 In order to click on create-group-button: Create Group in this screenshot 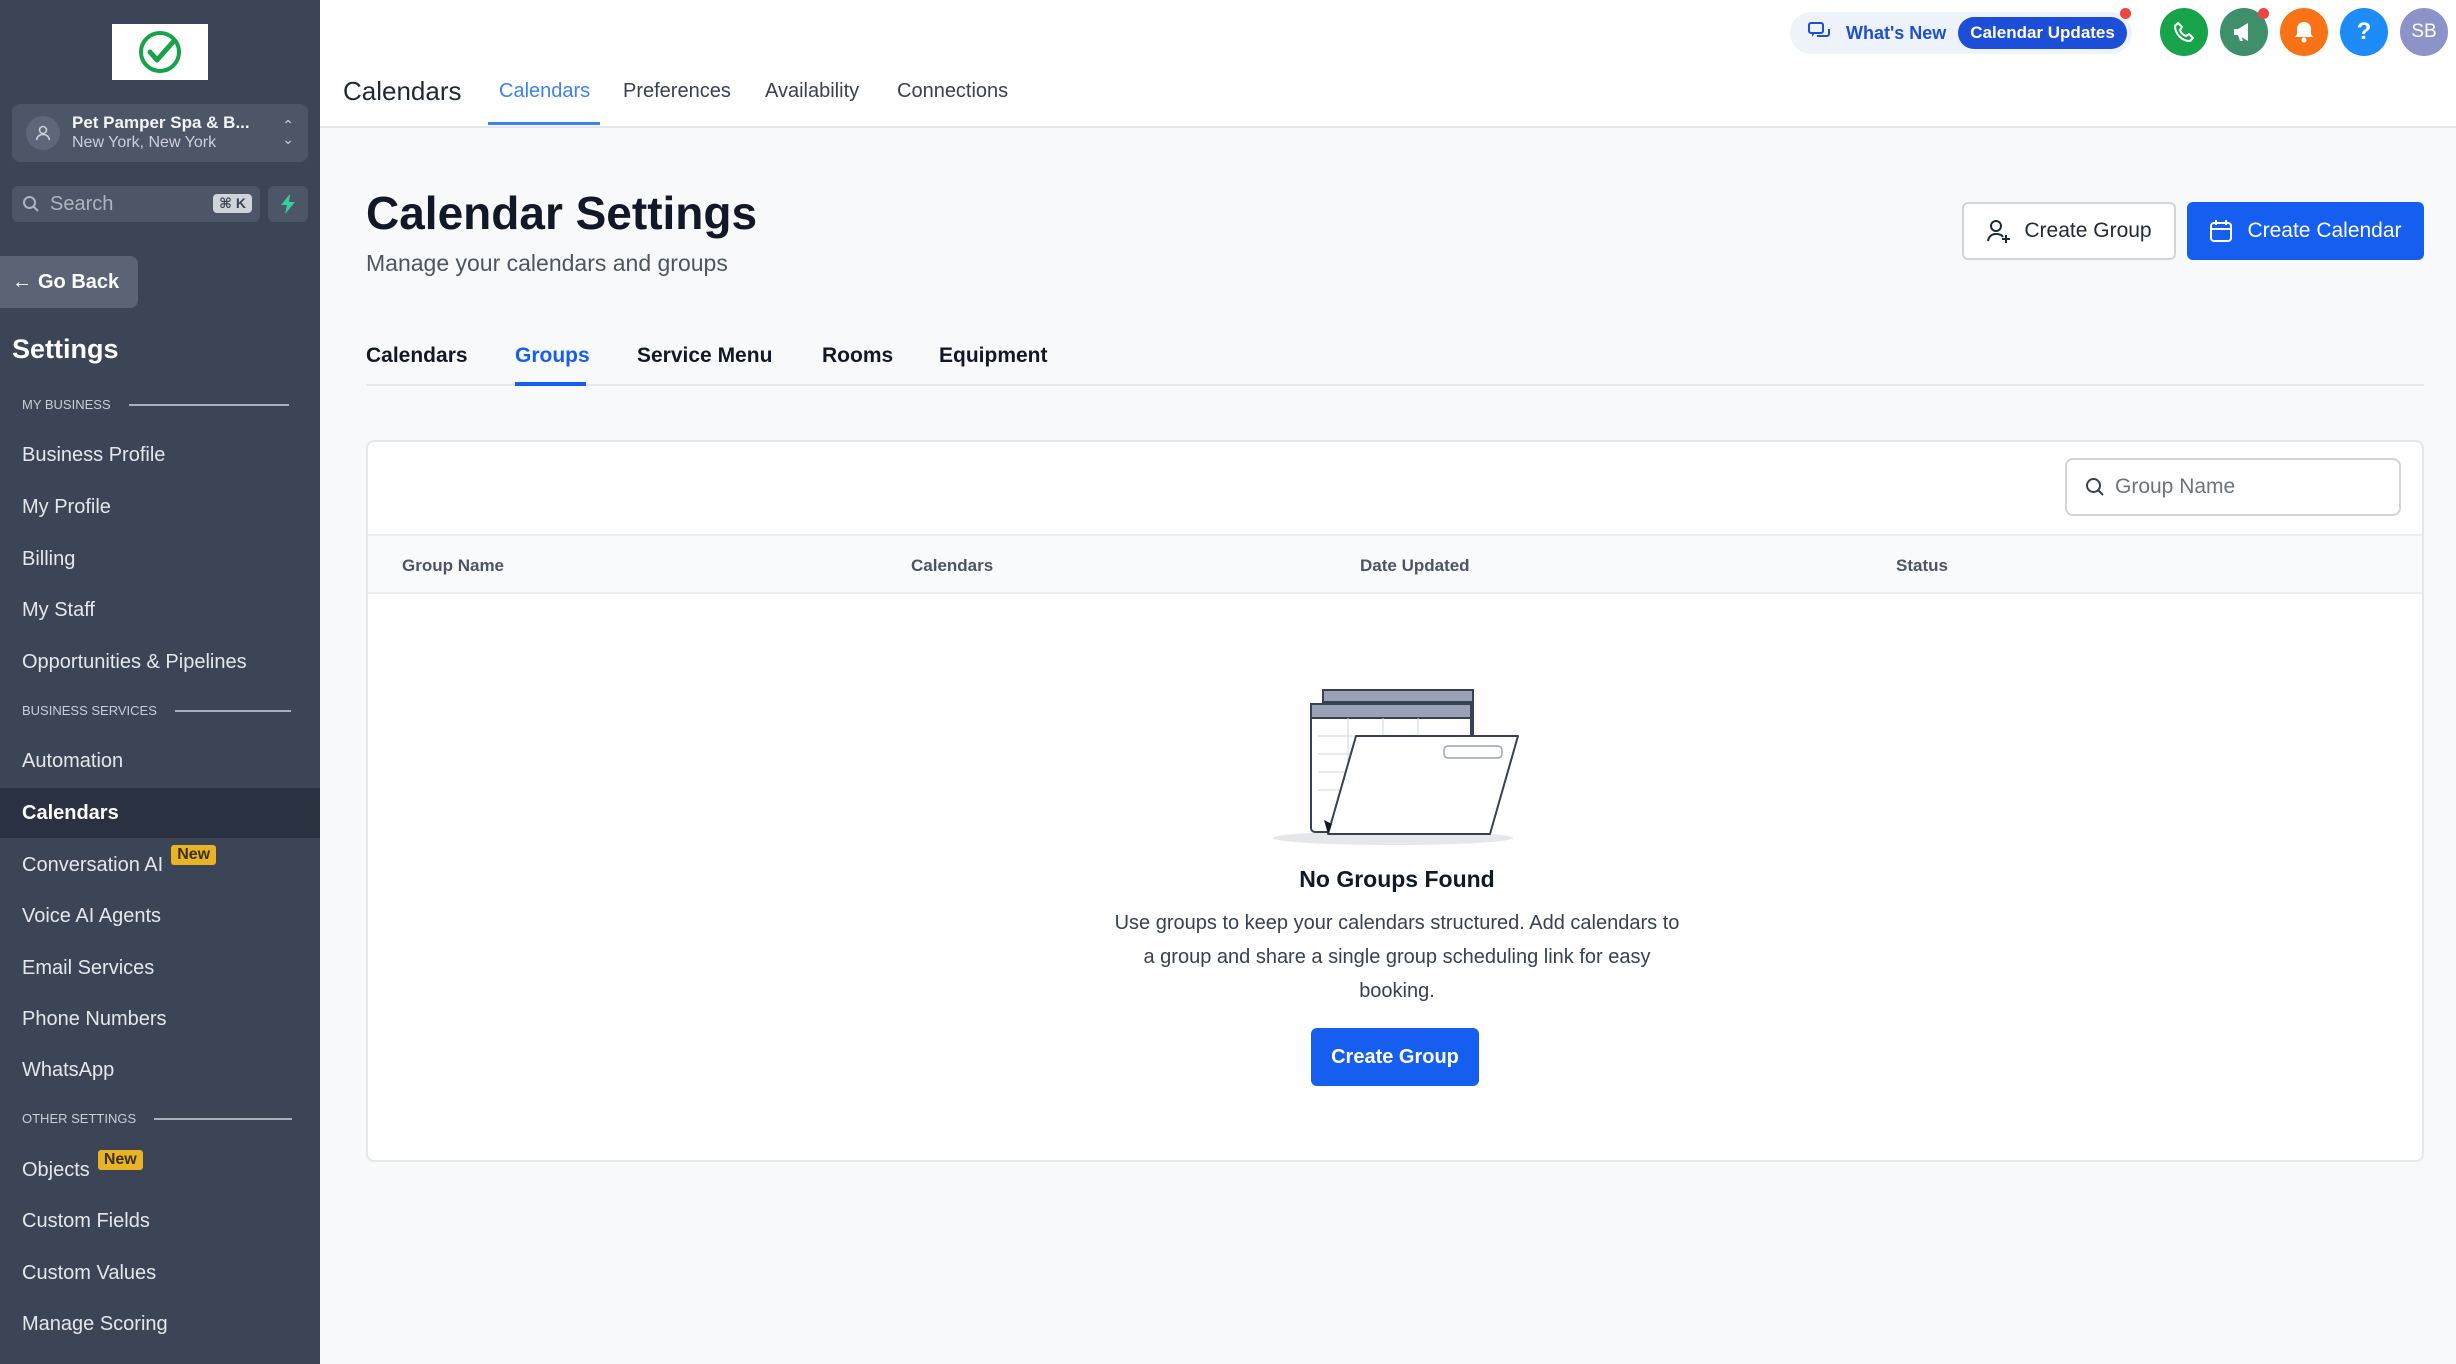, I will do `click(2069, 231)`.